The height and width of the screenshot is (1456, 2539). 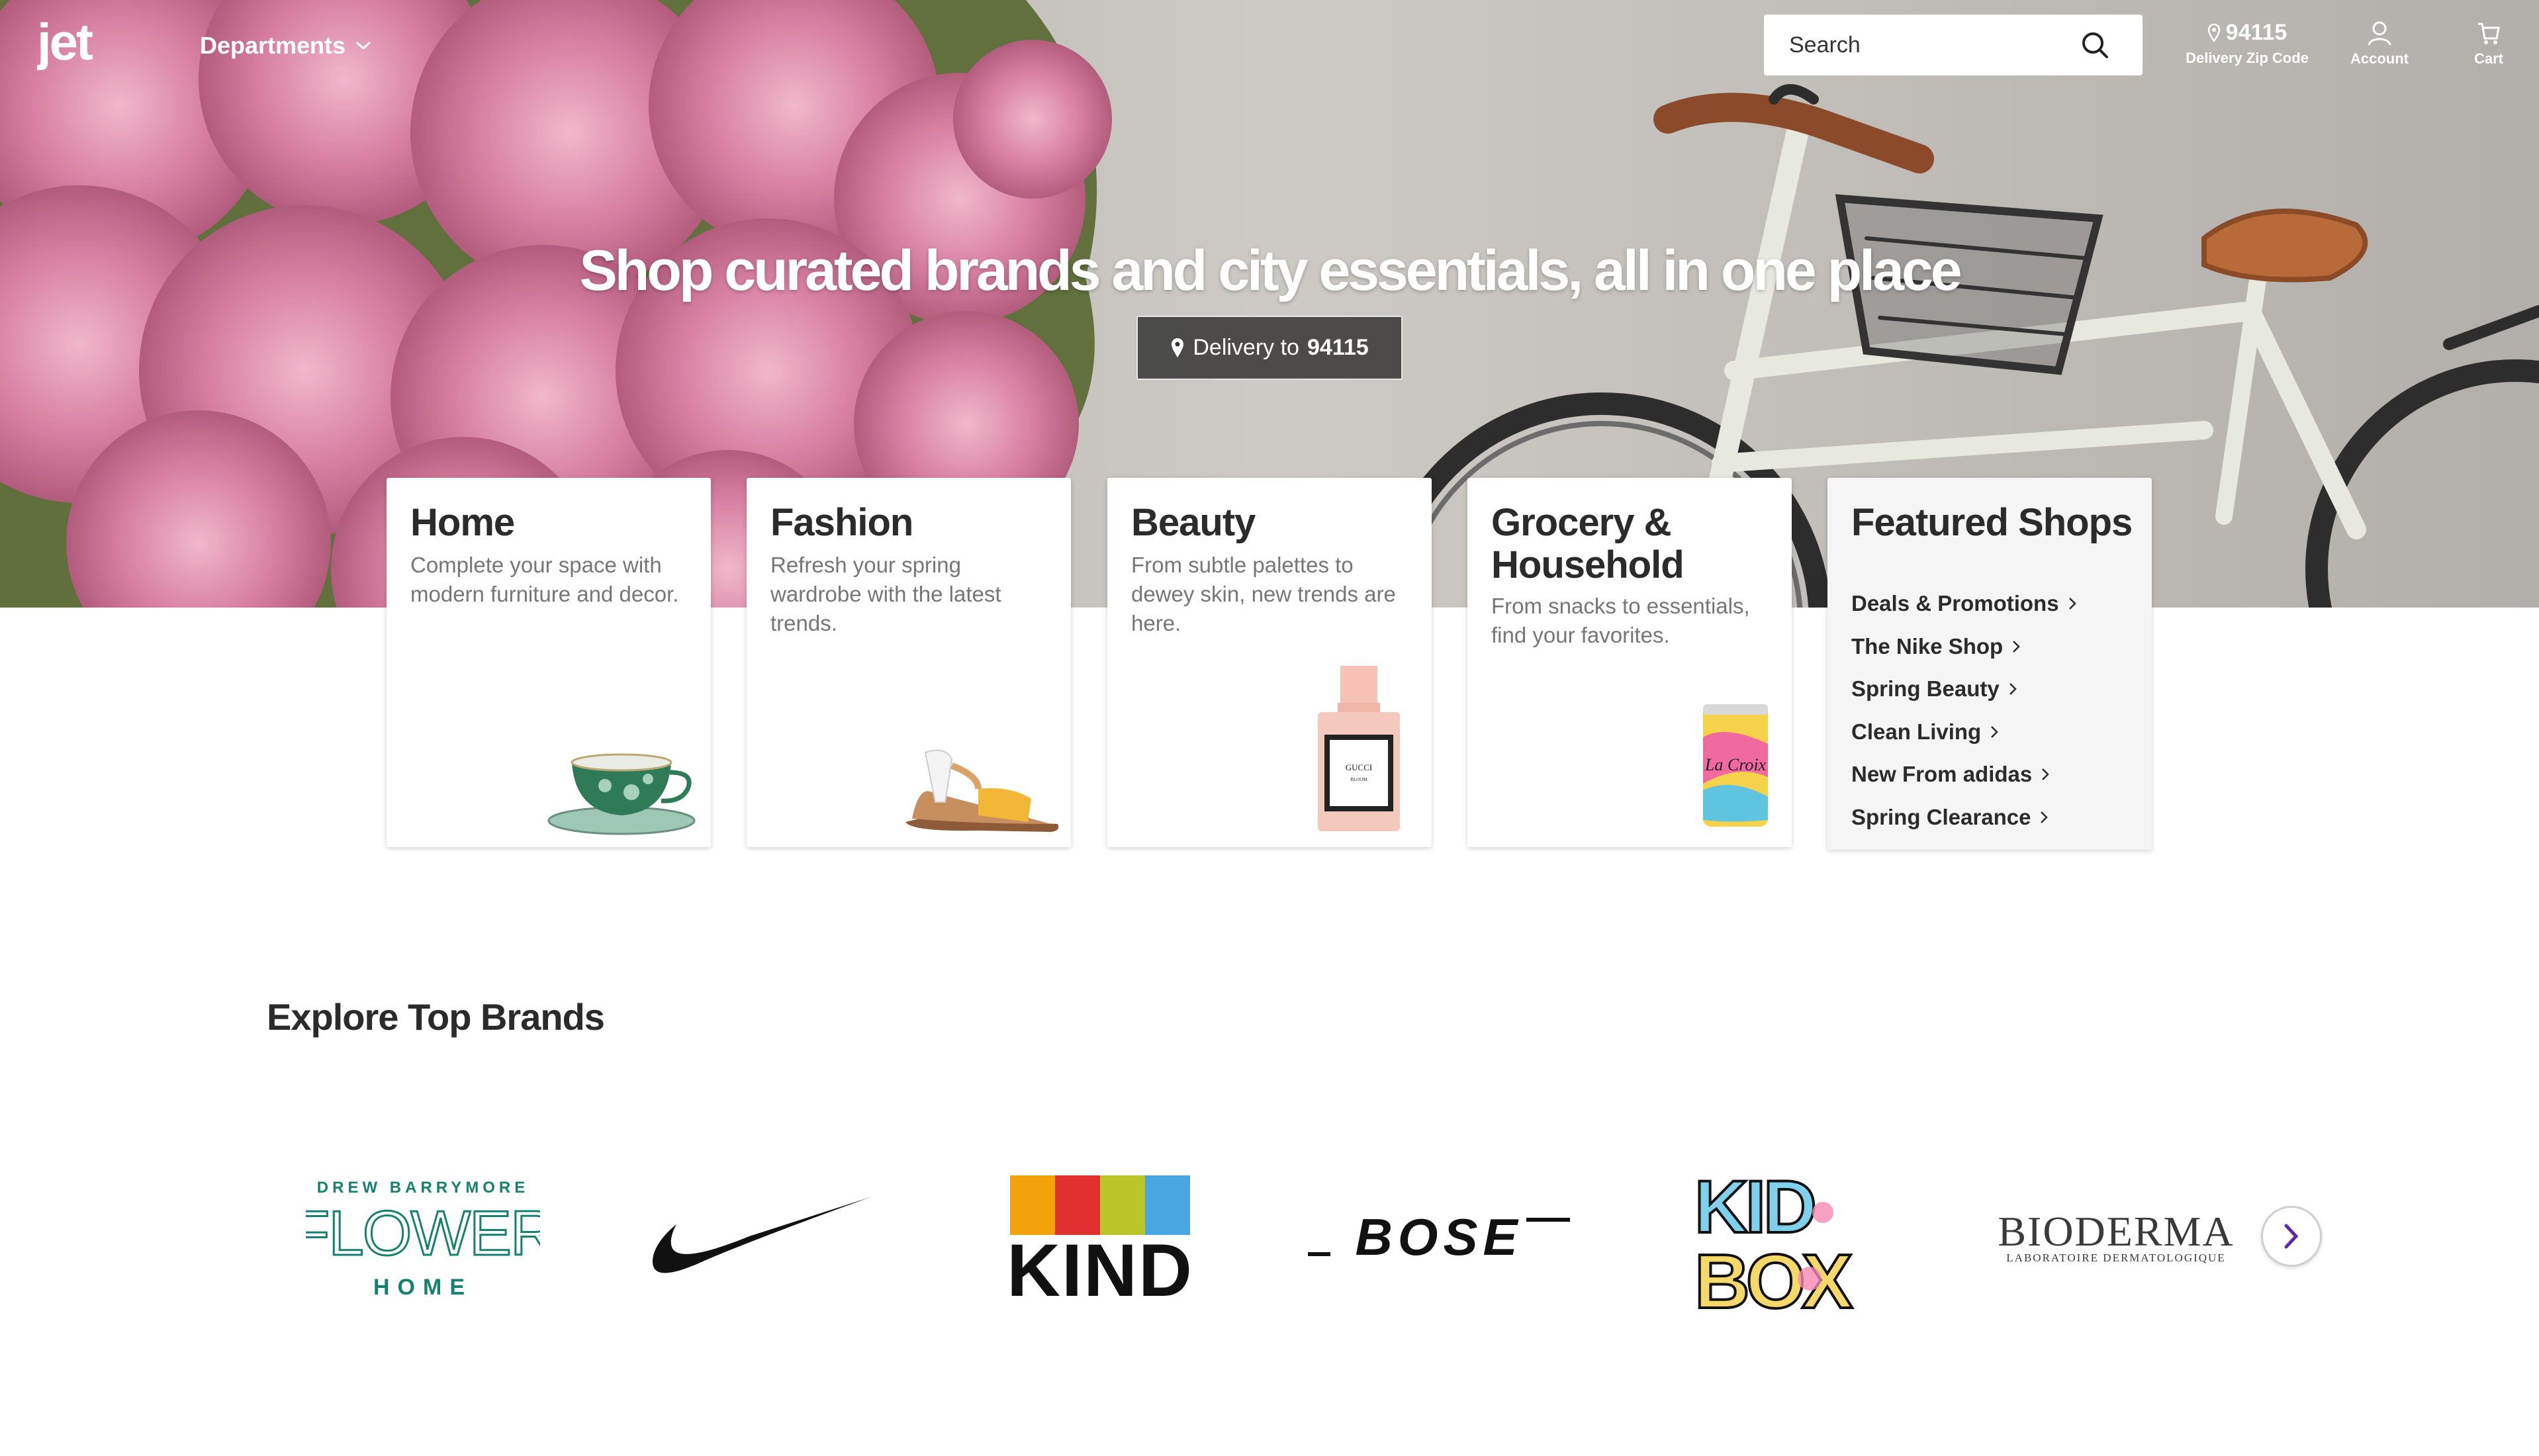 What do you see at coordinates (1941, 816) in the screenshot?
I see `shop-link-label: Spring Clearance` at bounding box center [1941, 816].